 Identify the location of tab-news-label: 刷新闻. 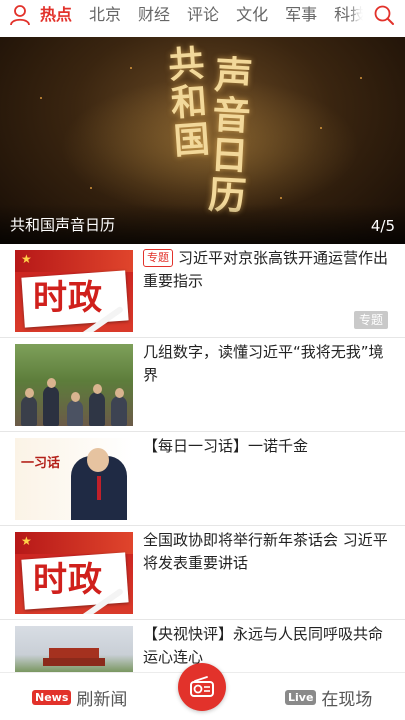
(102, 700).